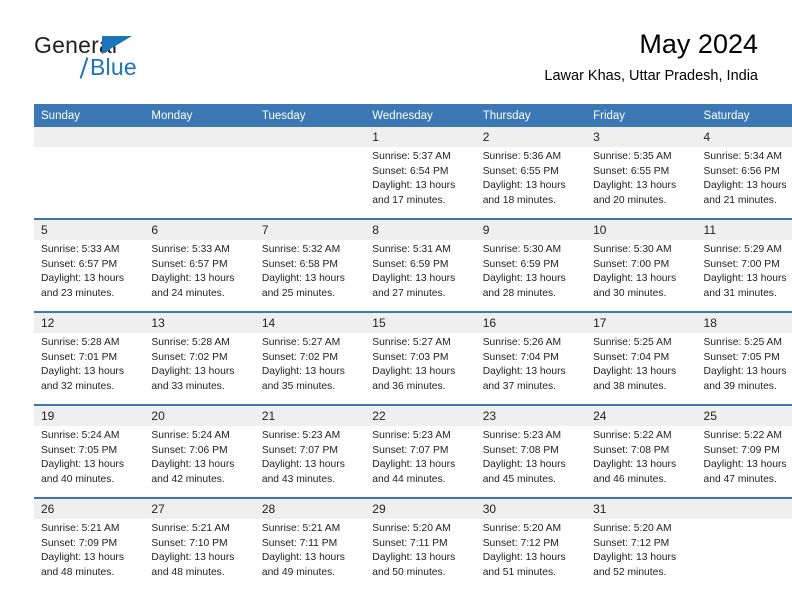  Describe the element at coordinates (641, 229) in the screenshot. I see `day-number: 10` at that location.